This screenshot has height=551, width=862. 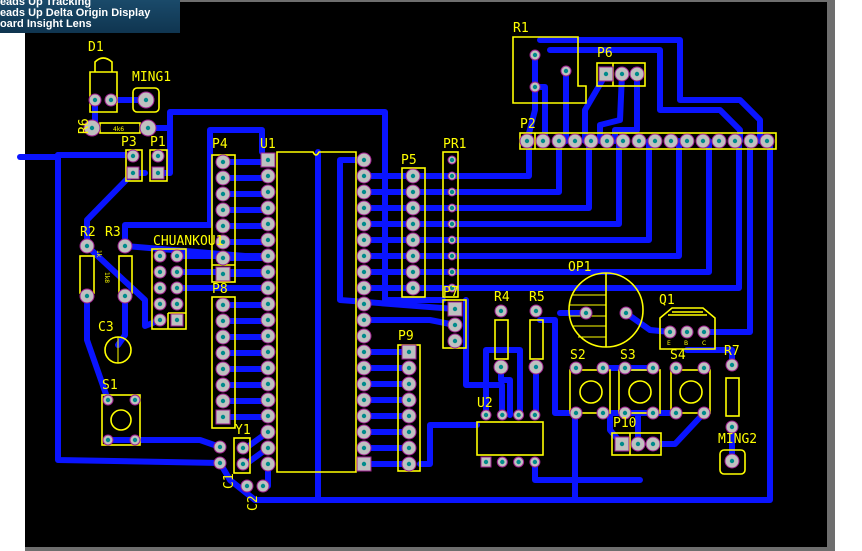 What do you see at coordinates (678, 355) in the screenshot?
I see `label-s4: S4` at bounding box center [678, 355].